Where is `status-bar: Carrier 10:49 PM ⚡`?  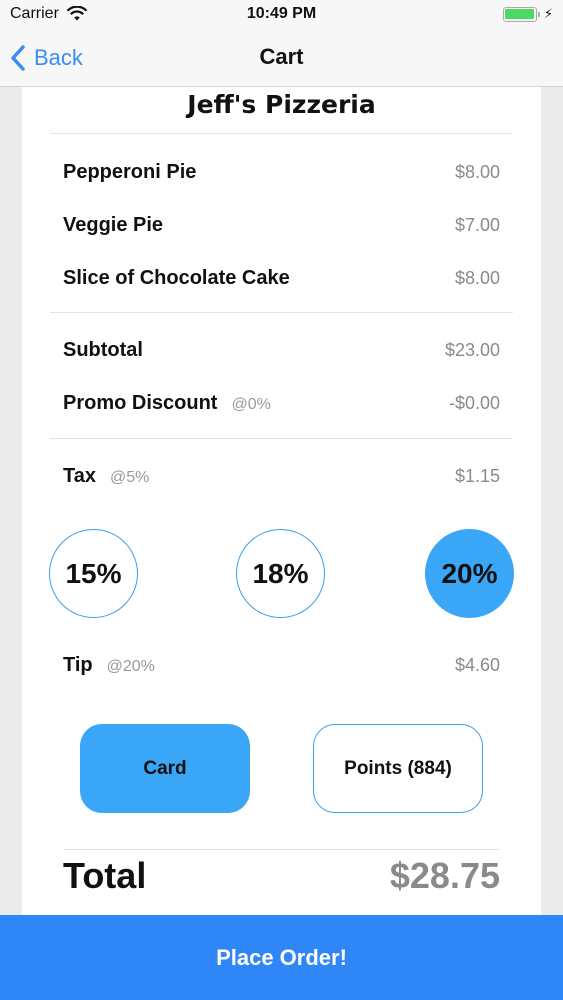 status-bar: Carrier 10:49 PM ⚡ is located at coordinates (281, 15).